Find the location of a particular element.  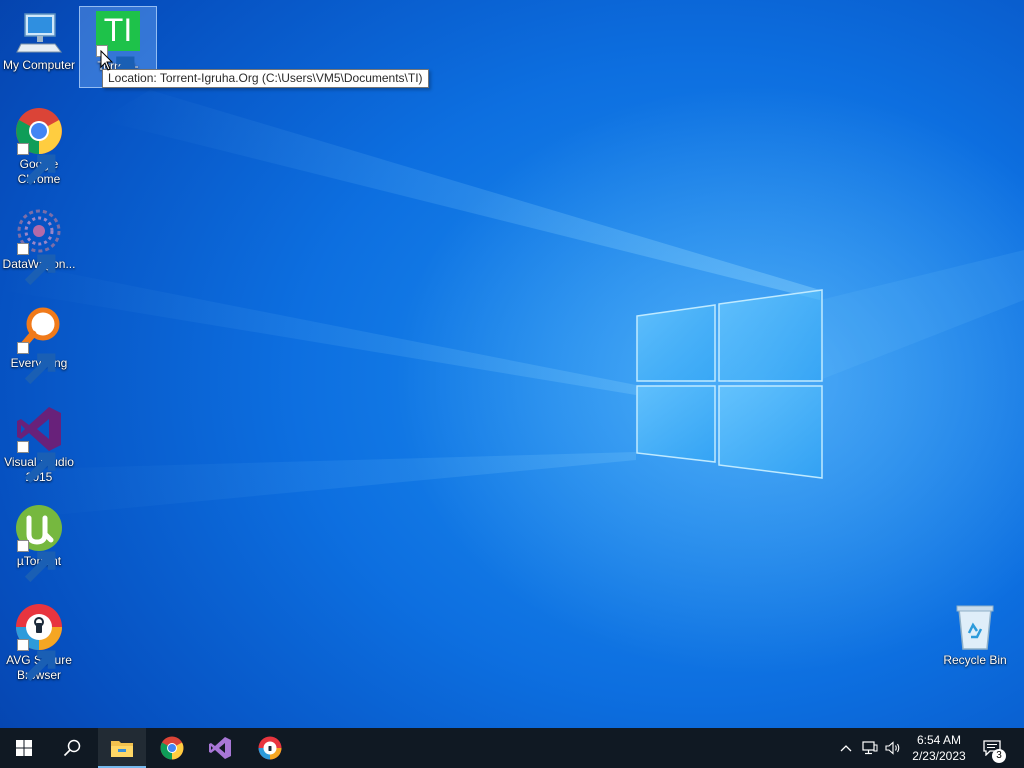

desktop-icon-utorrent: µTorrent is located at coordinates (39, 542).